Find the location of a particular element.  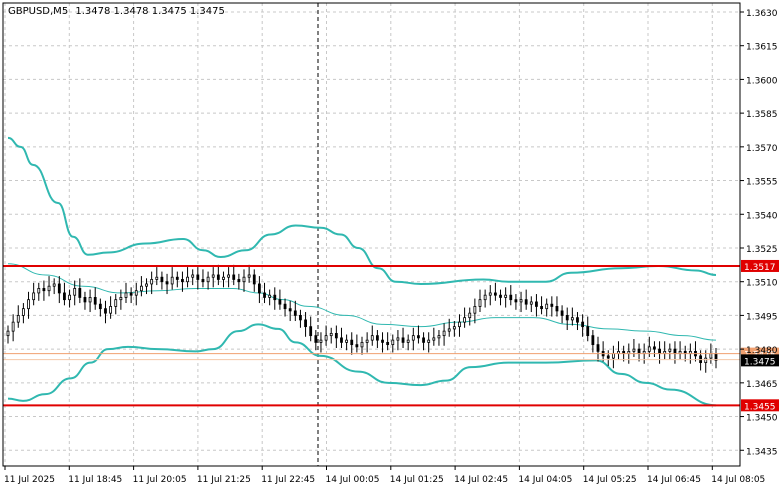

symbol-timeframe: GBPUSD,M5 is located at coordinates (38, 11).